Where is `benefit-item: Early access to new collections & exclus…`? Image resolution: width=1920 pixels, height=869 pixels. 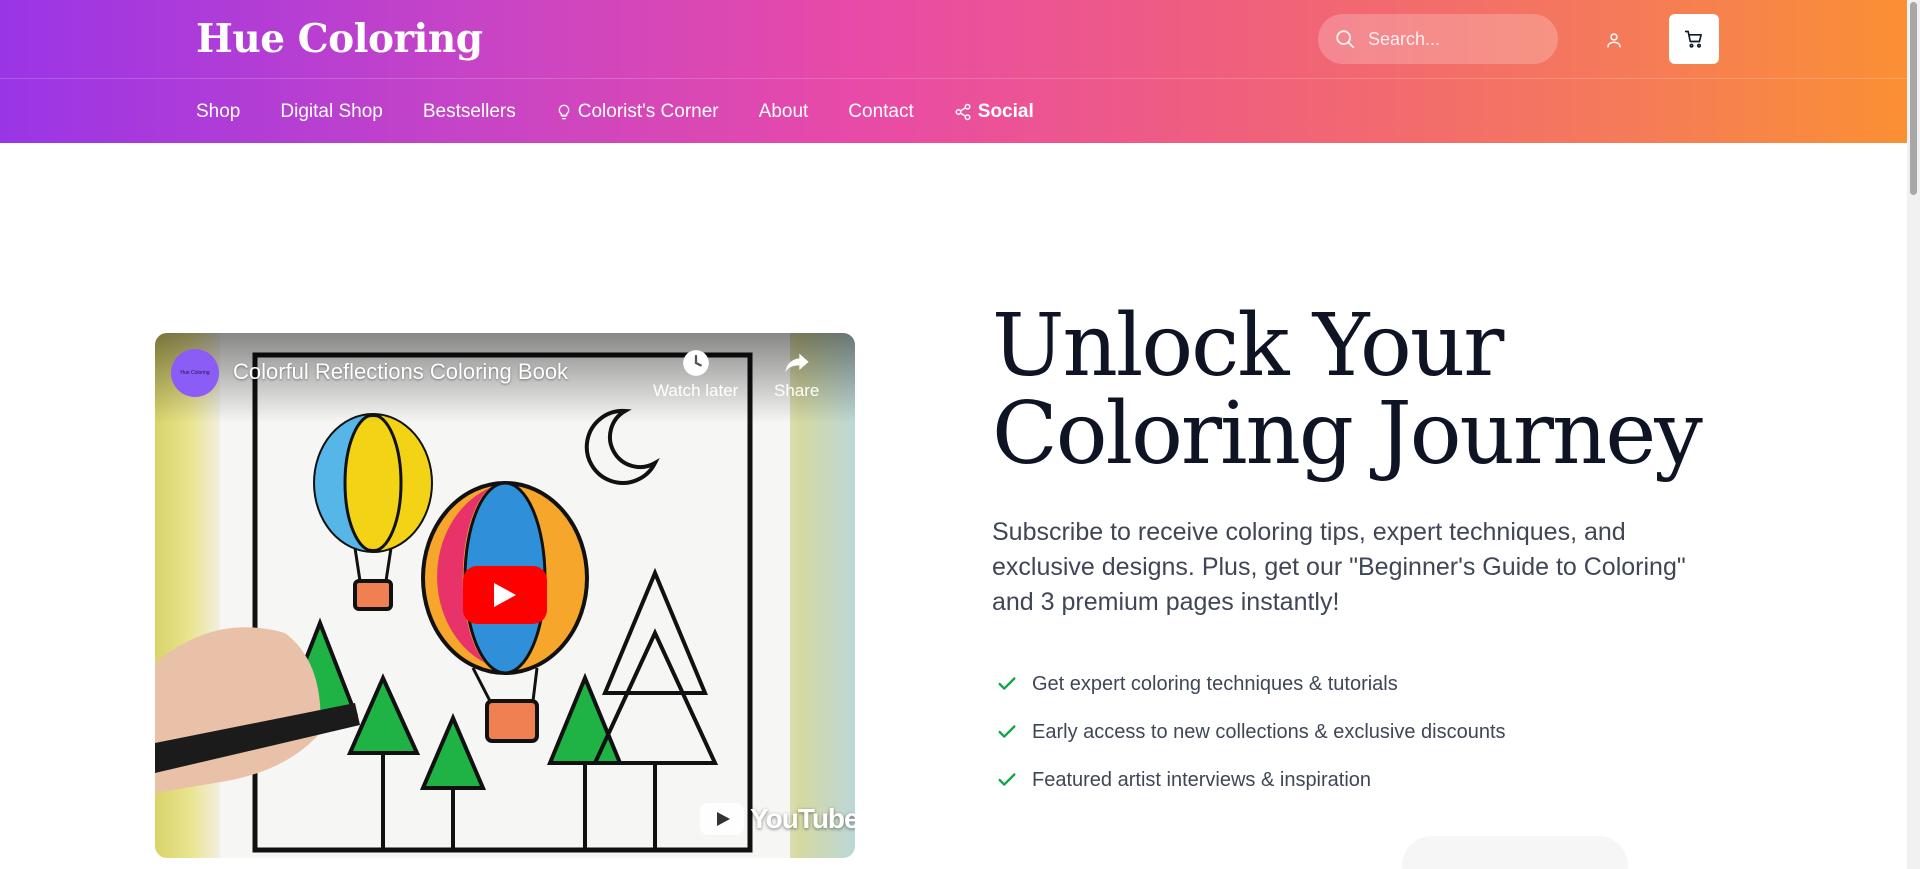
benefit-item: Early access to new collections & exclus… is located at coordinates (1251, 732).